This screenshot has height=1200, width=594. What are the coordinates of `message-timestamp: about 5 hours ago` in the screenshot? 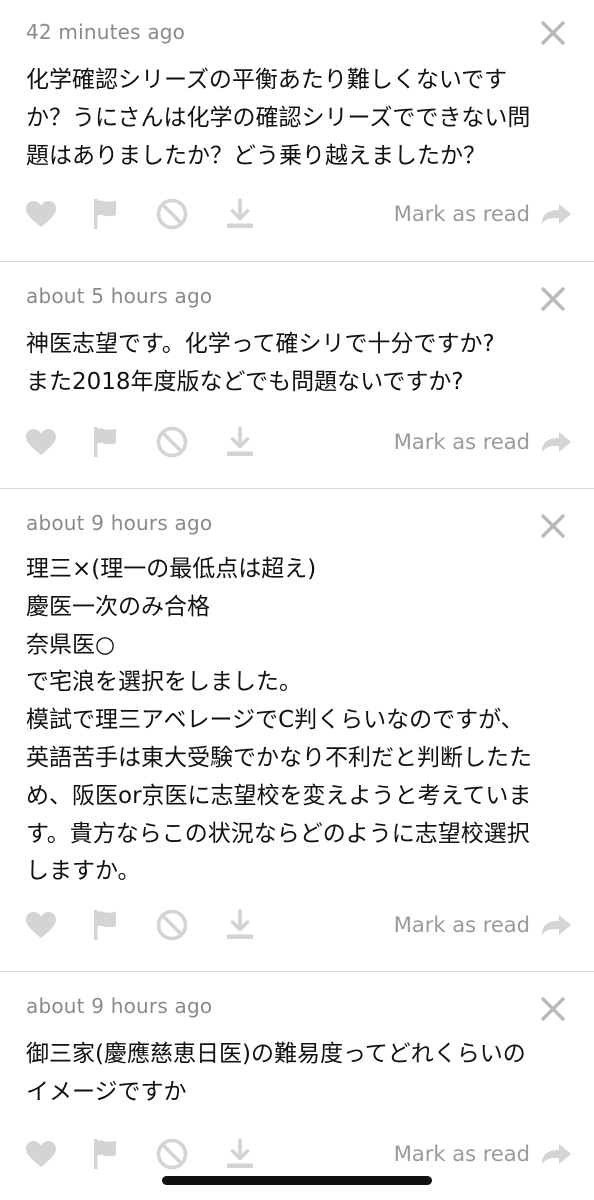 It's located at (119, 296).